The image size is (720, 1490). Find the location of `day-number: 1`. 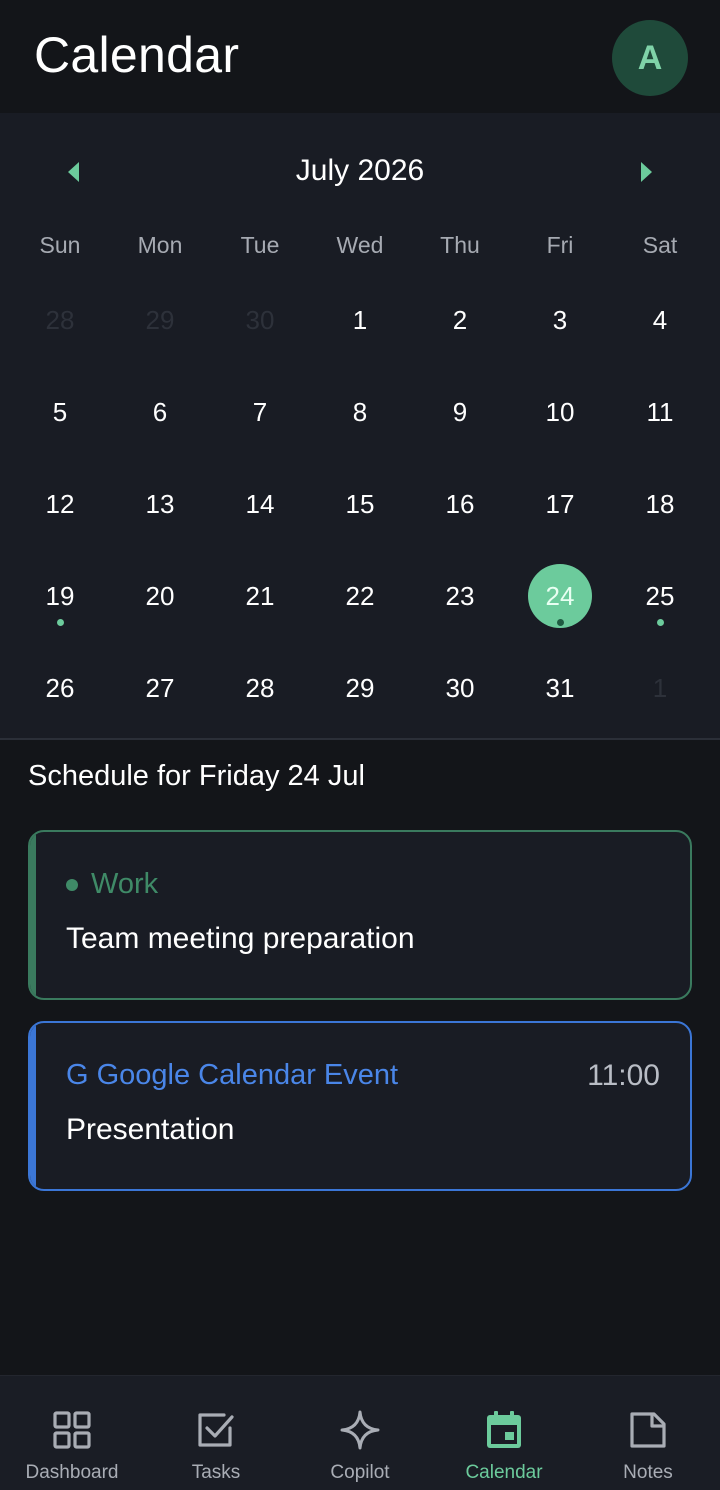

day-number: 1 is located at coordinates (660, 688).